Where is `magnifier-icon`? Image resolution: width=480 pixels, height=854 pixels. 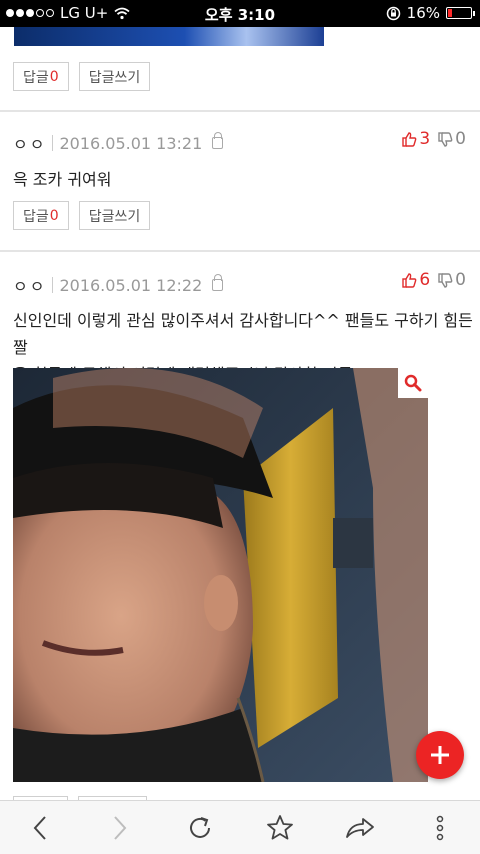 magnifier-icon is located at coordinates (413, 383).